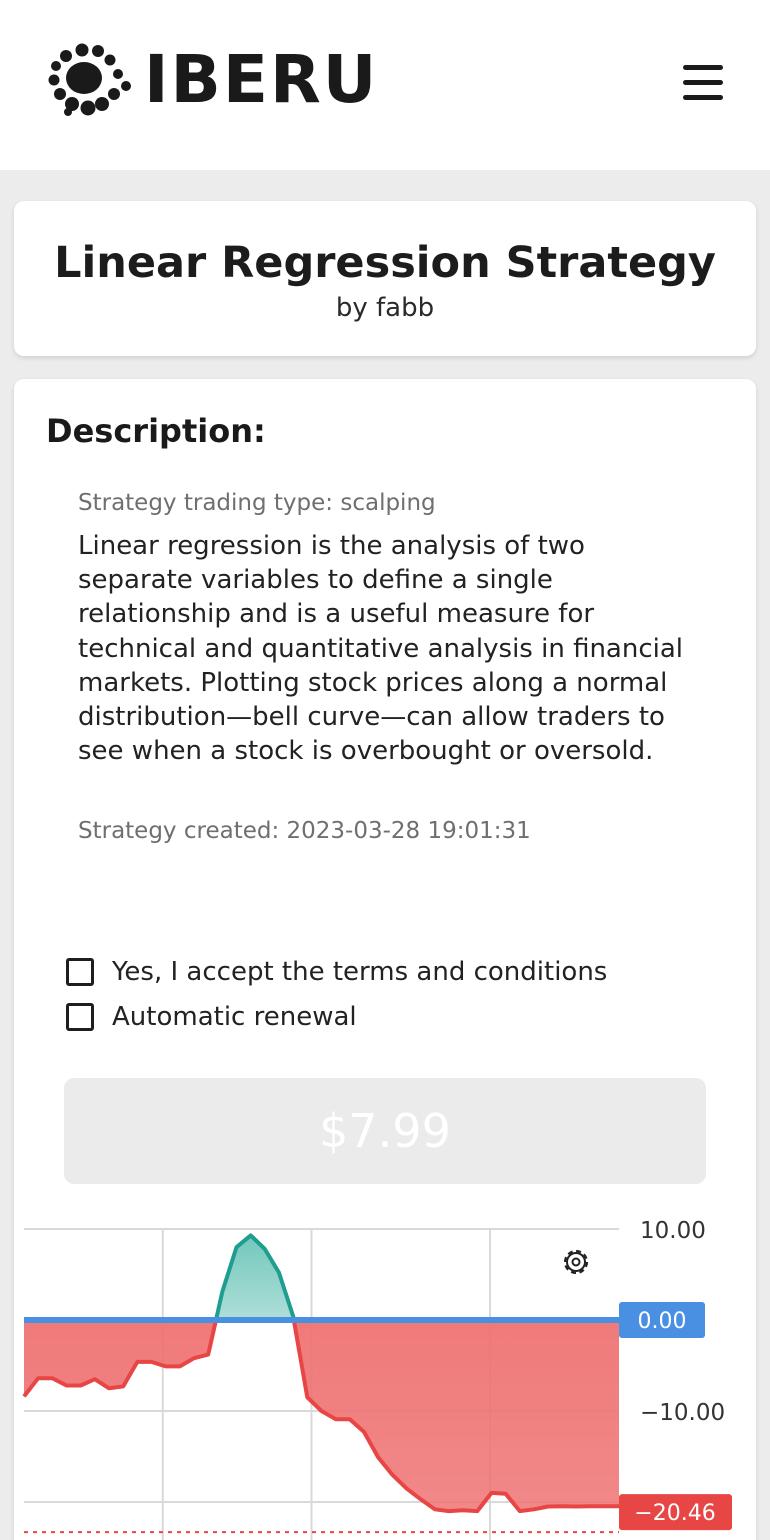 The width and height of the screenshot is (770, 1540). Describe the element at coordinates (682, 1413) in the screenshot. I see `ytick-minus10: −10.00` at that location.